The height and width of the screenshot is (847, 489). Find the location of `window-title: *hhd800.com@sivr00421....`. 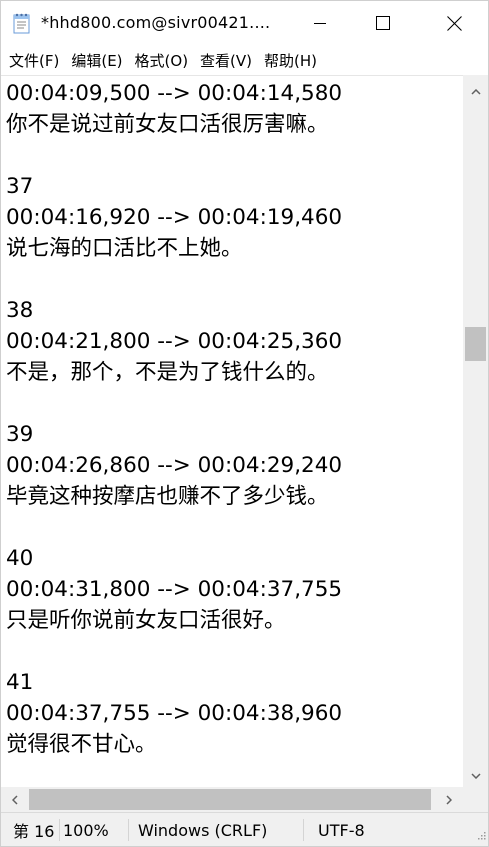

window-title: *hhd800.com@sivr00421.... is located at coordinates (156, 22).